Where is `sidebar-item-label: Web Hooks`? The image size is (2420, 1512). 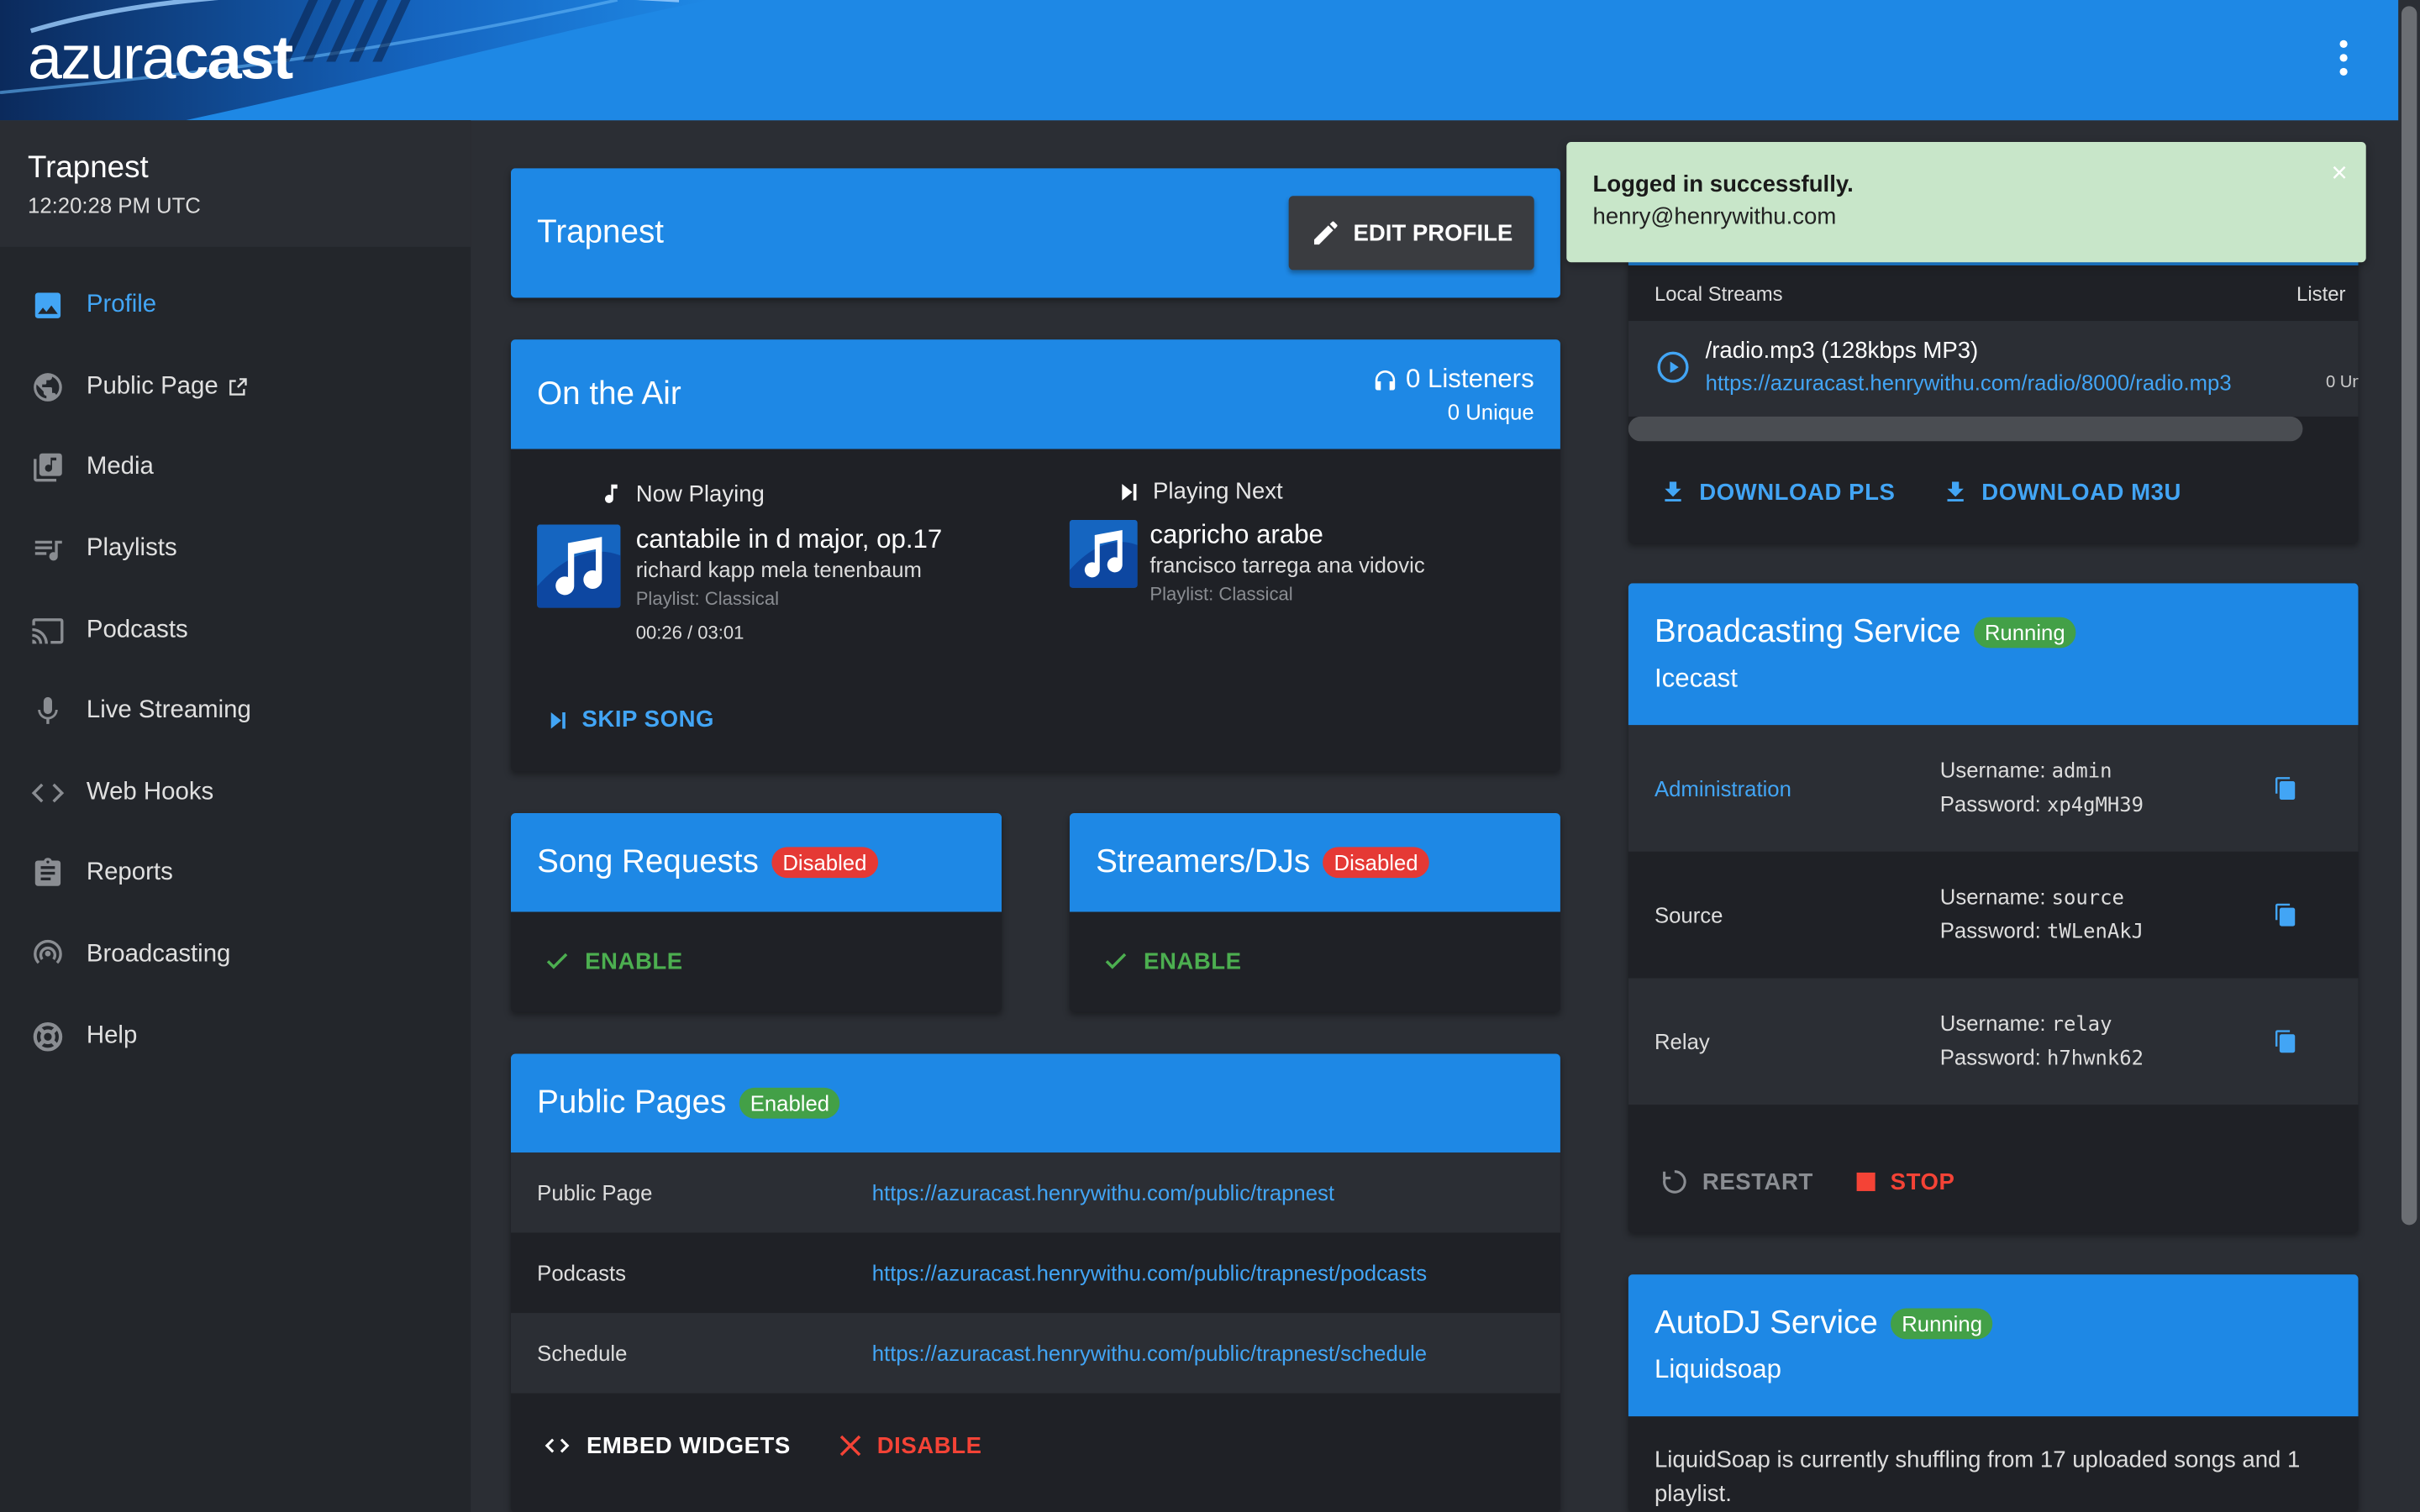 sidebar-item-label: Web Hooks is located at coordinates (150, 792).